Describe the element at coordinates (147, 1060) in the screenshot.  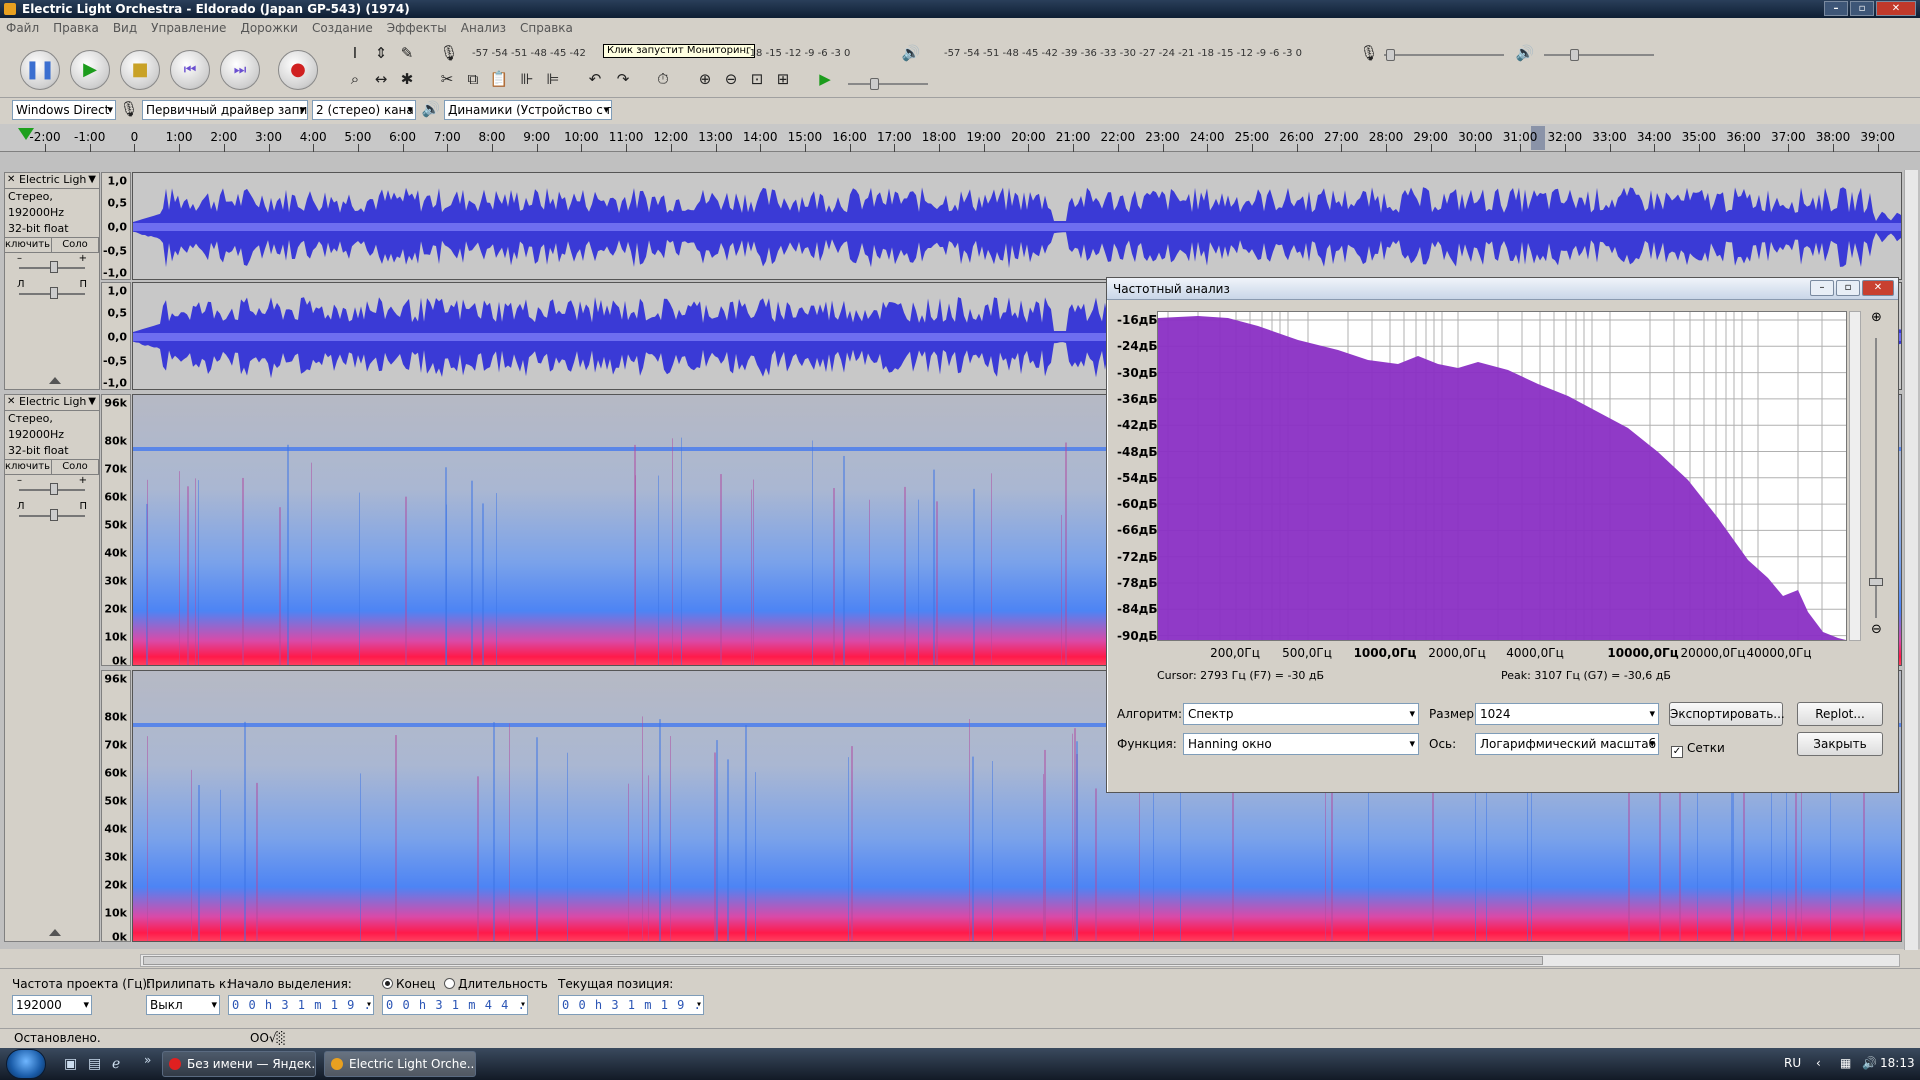
I see `quicklaunch-more-icon: »` at that location.